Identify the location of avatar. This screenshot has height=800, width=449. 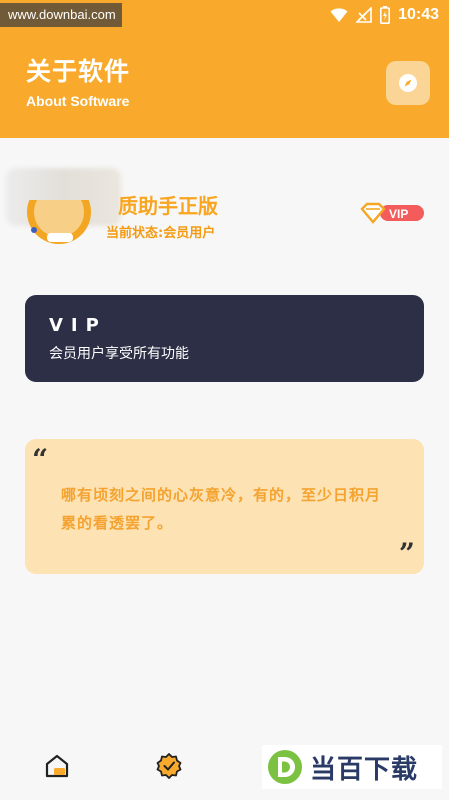
(59, 223).